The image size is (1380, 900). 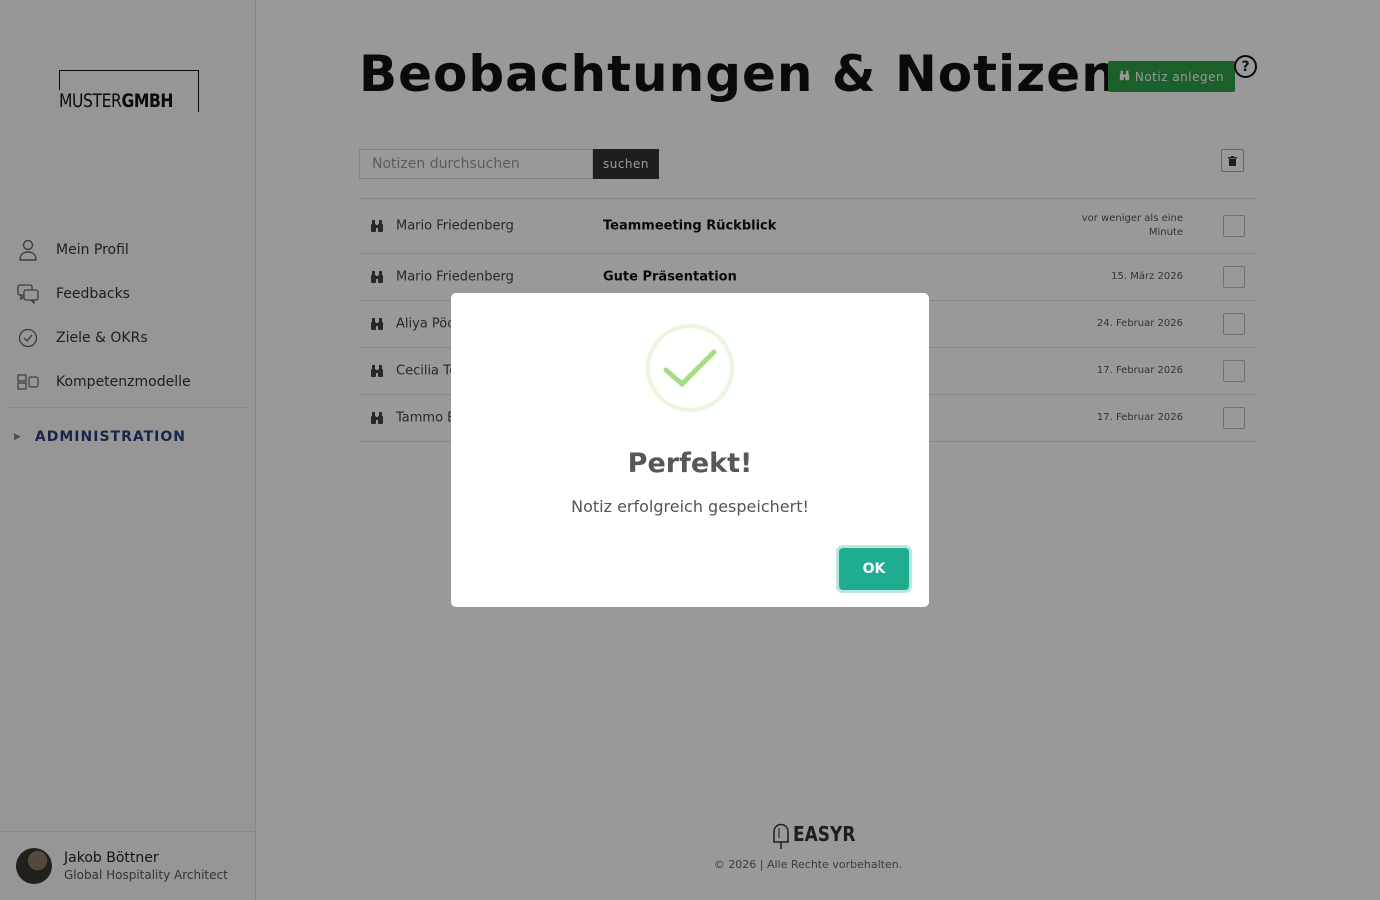 I want to click on success-check-icon, so click(x=690, y=368).